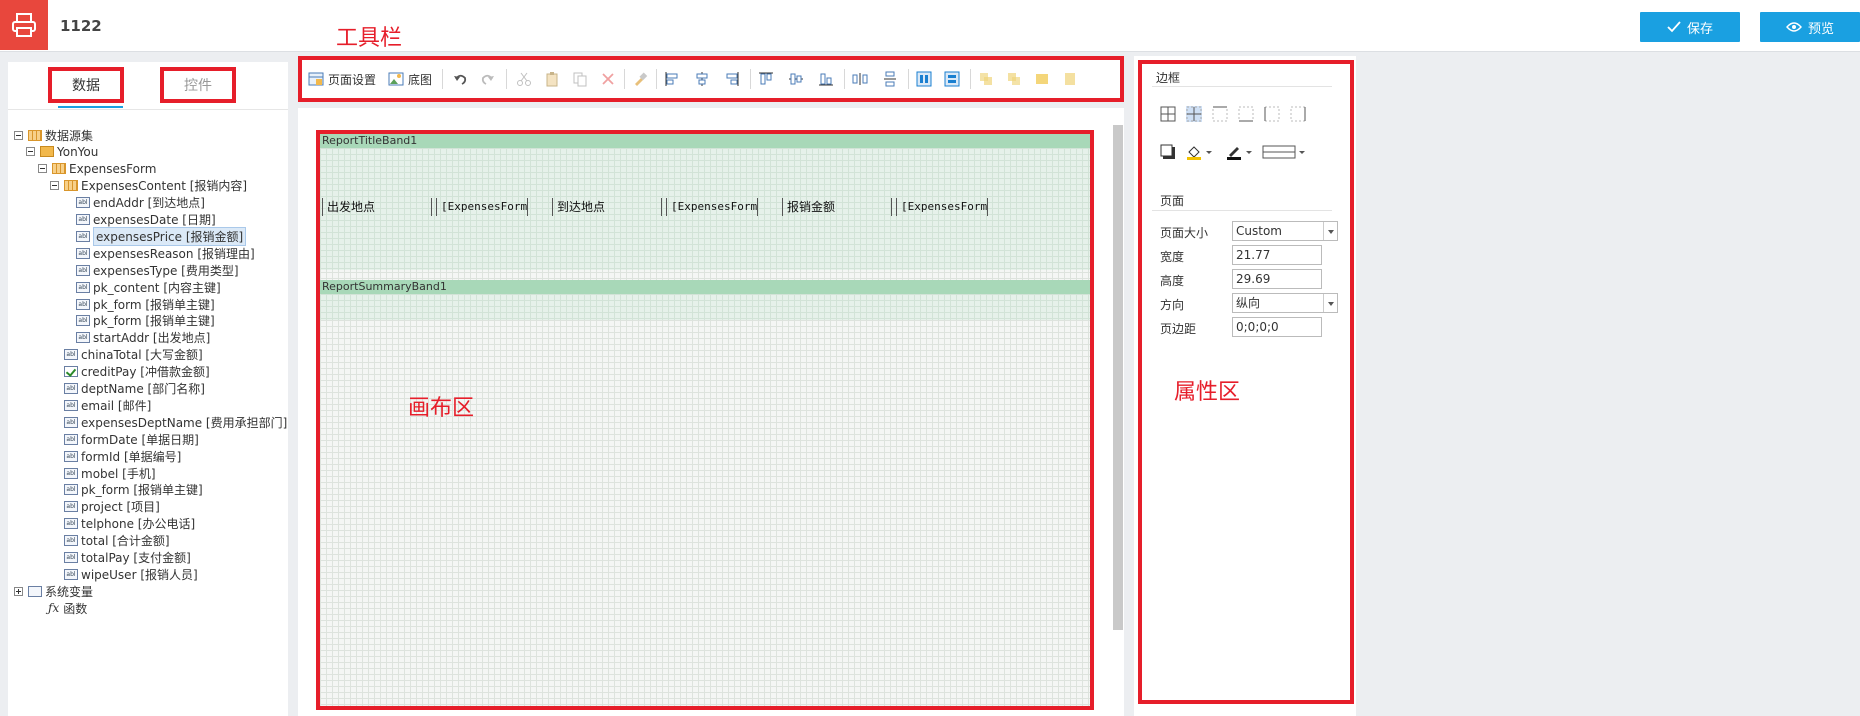 Image resolution: width=1860 pixels, height=716 pixels. Describe the element at coordinates (1699, 29) in the screenshot. I see `save-label: 保存` at that location.